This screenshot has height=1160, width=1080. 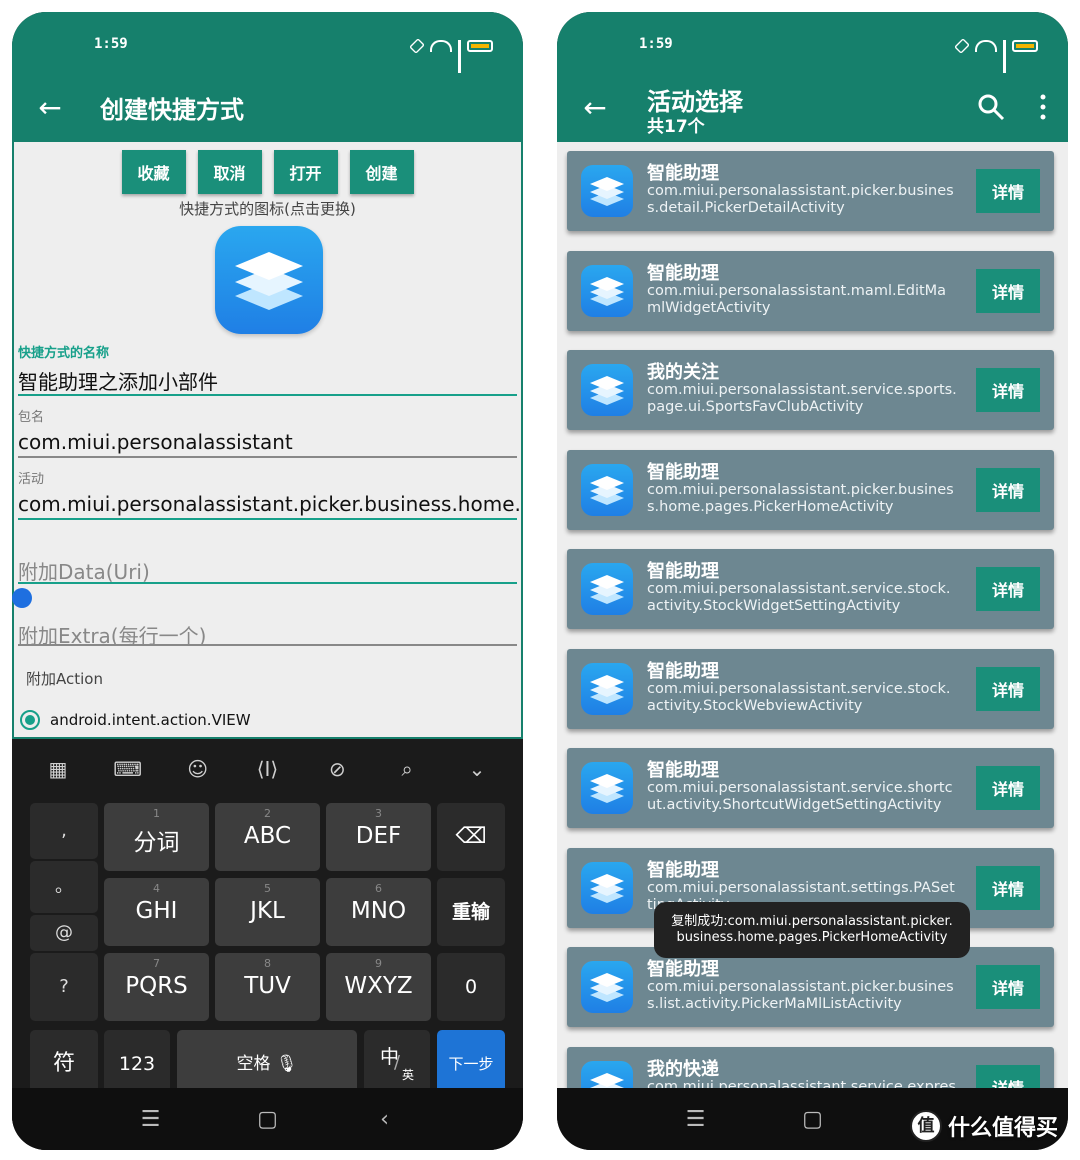 What do you see at coordinates (471, 987) in the screenshot?
I see `zero-key: 0` at bounding box center [471, 987].